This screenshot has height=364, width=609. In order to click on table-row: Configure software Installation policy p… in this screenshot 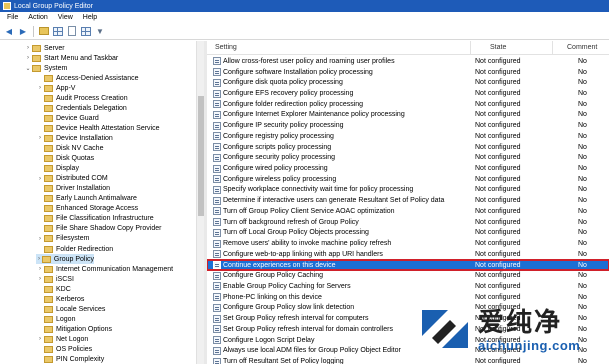, I will do `click(408, 72)`.